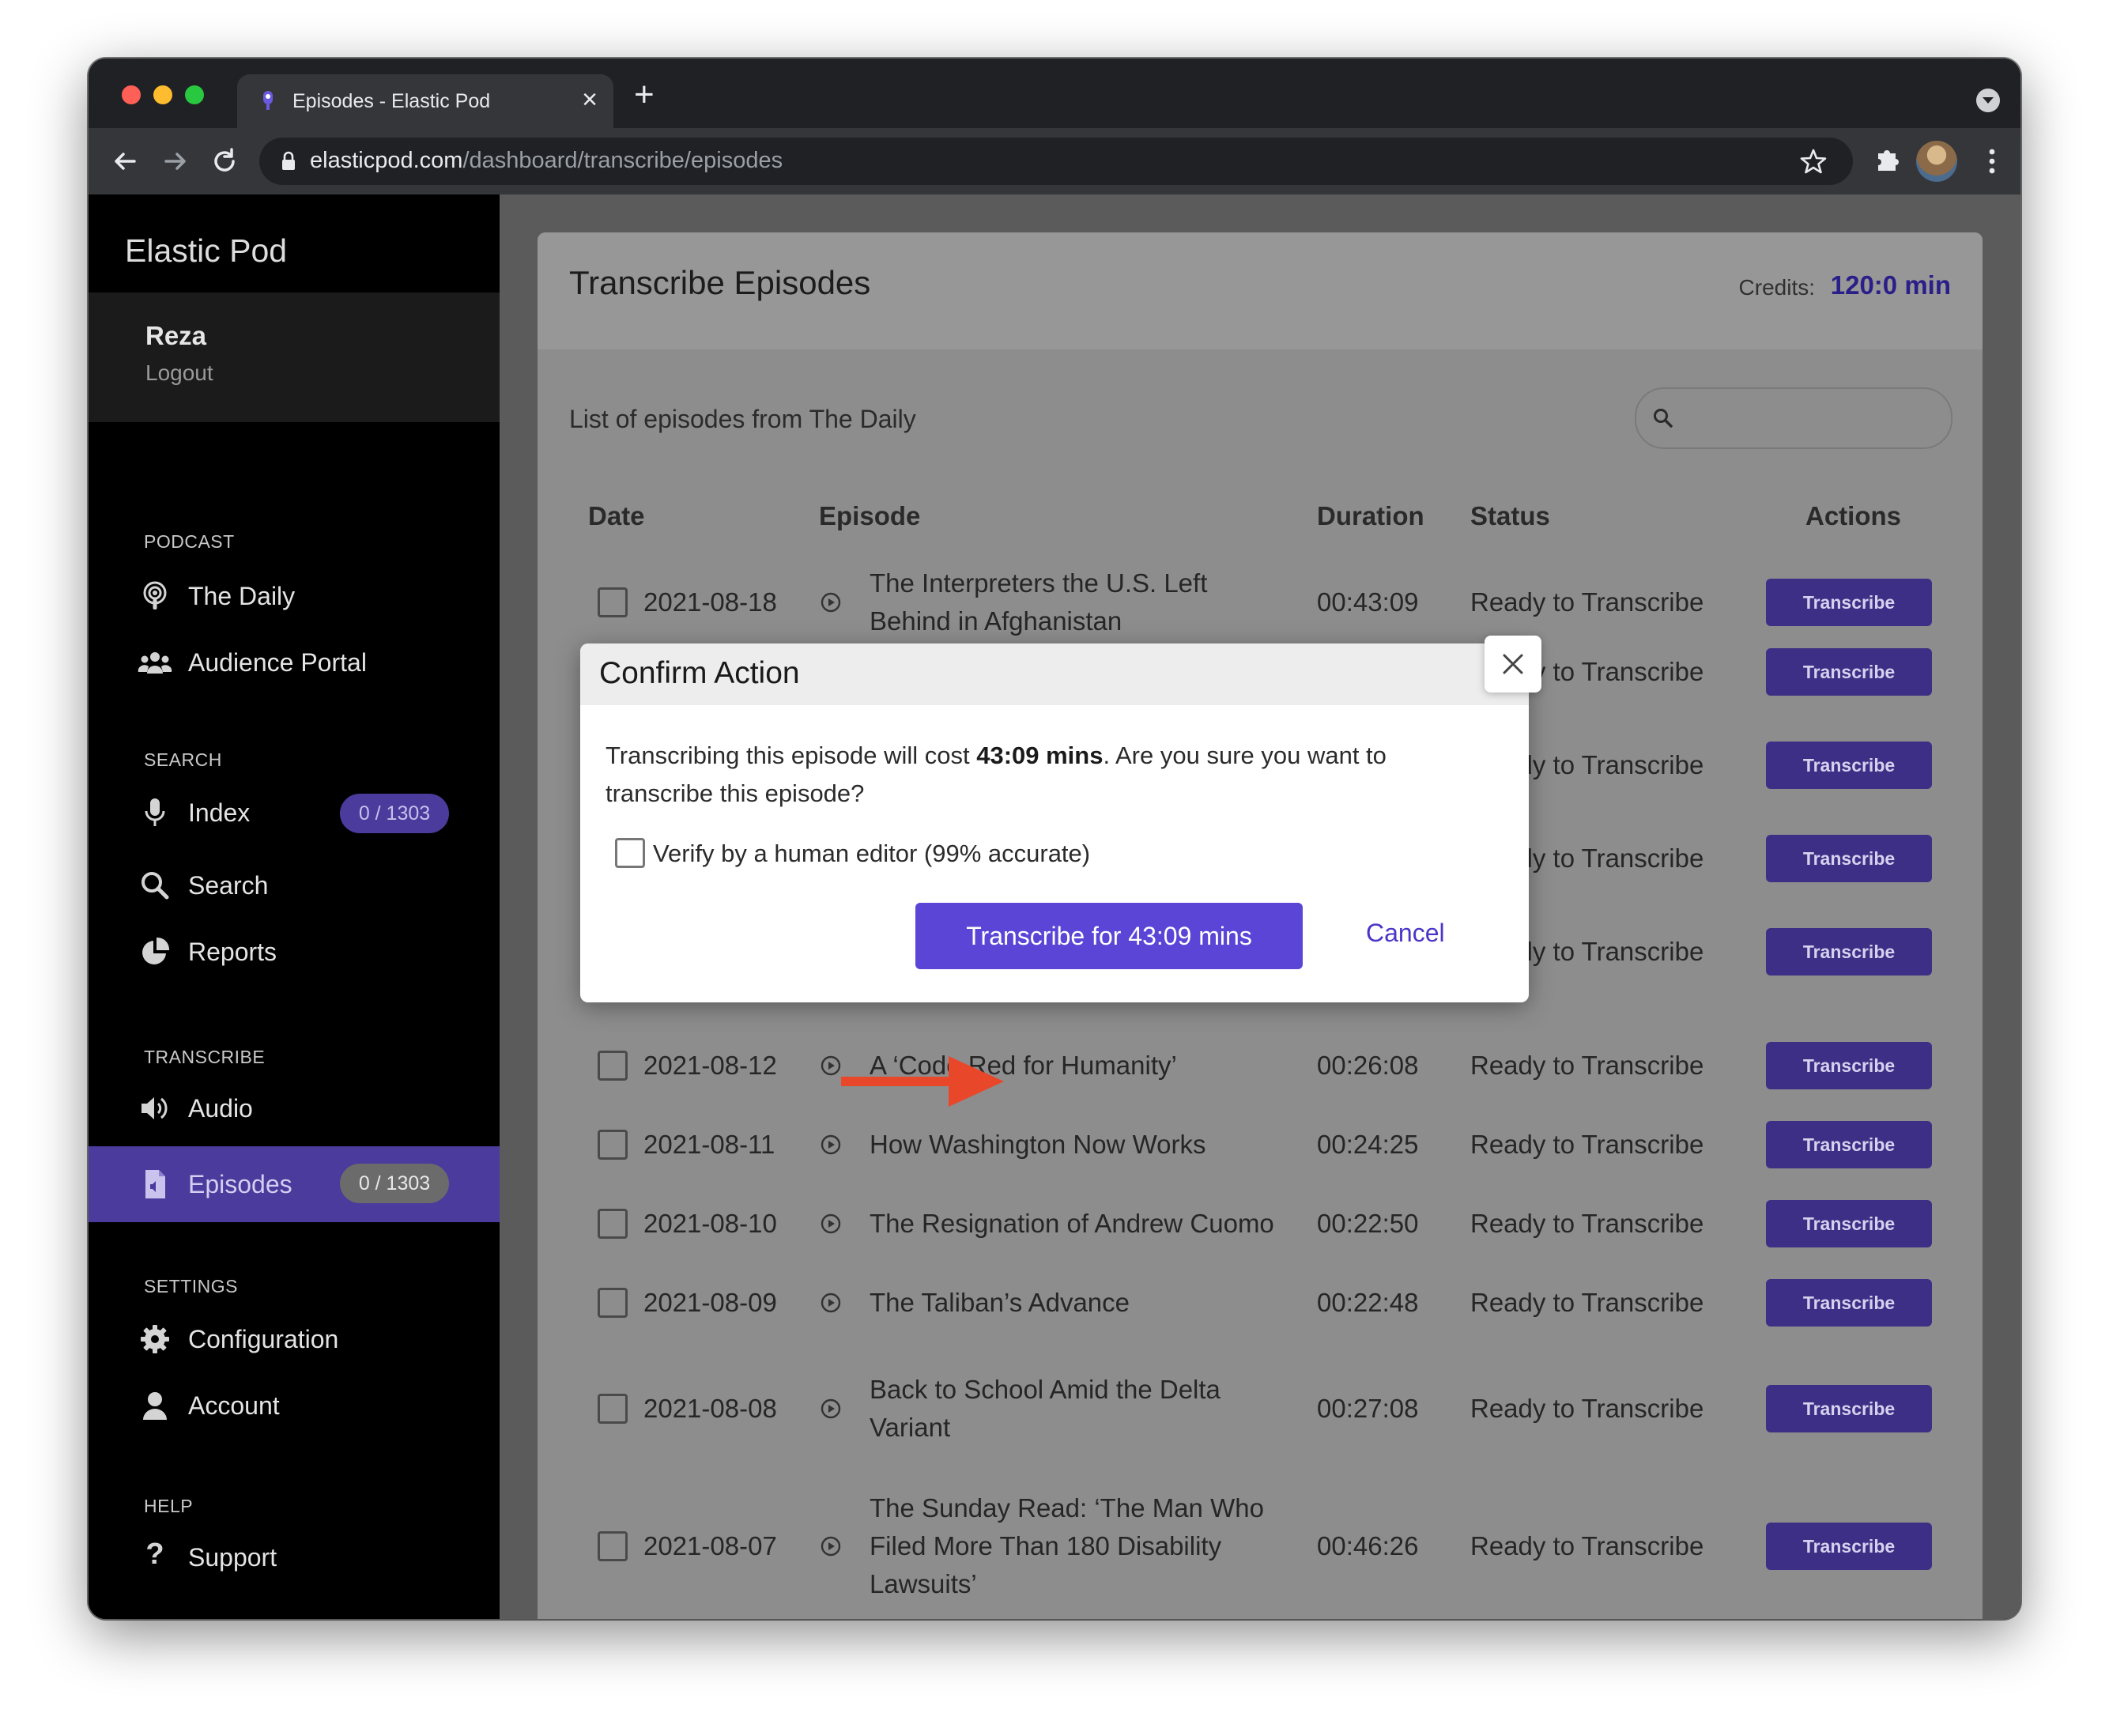 The width and height of the screenshot is (2109, 1736). I want to click on kebab-menu-icon, so click(1992, 161).